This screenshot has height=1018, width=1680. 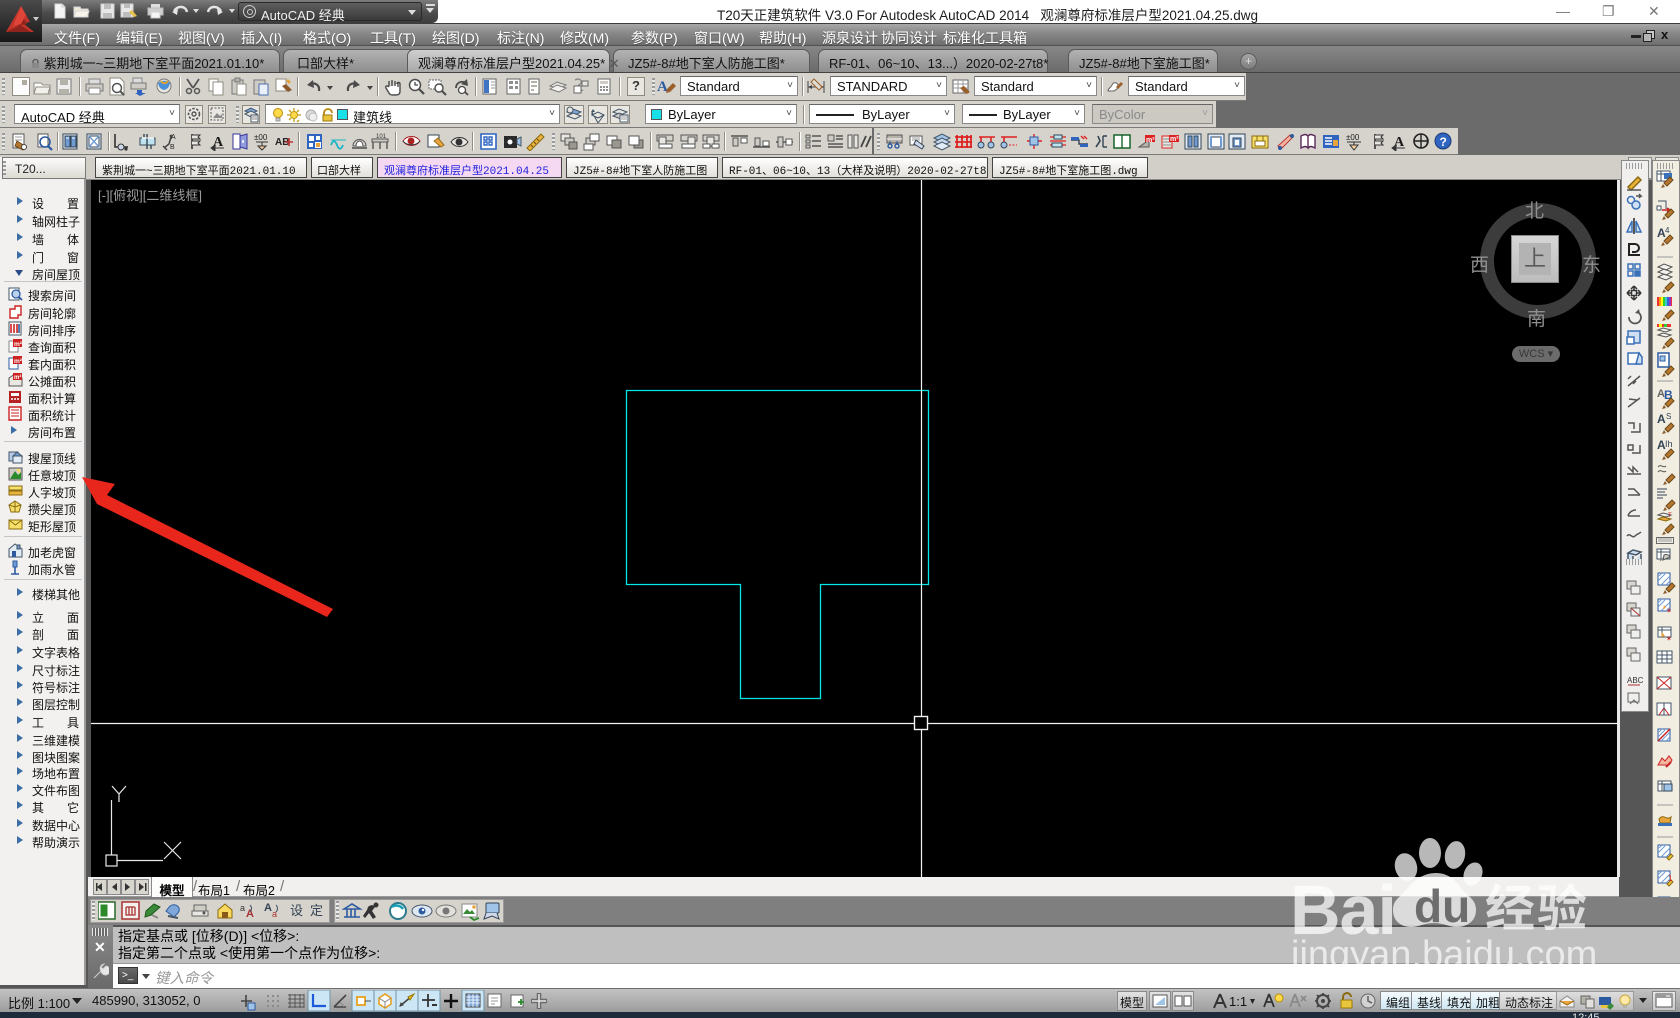 What do you see at coordinates (296, 910) in the screenshot?
I see `svg-text: 设` at bounding box center [296, 910].